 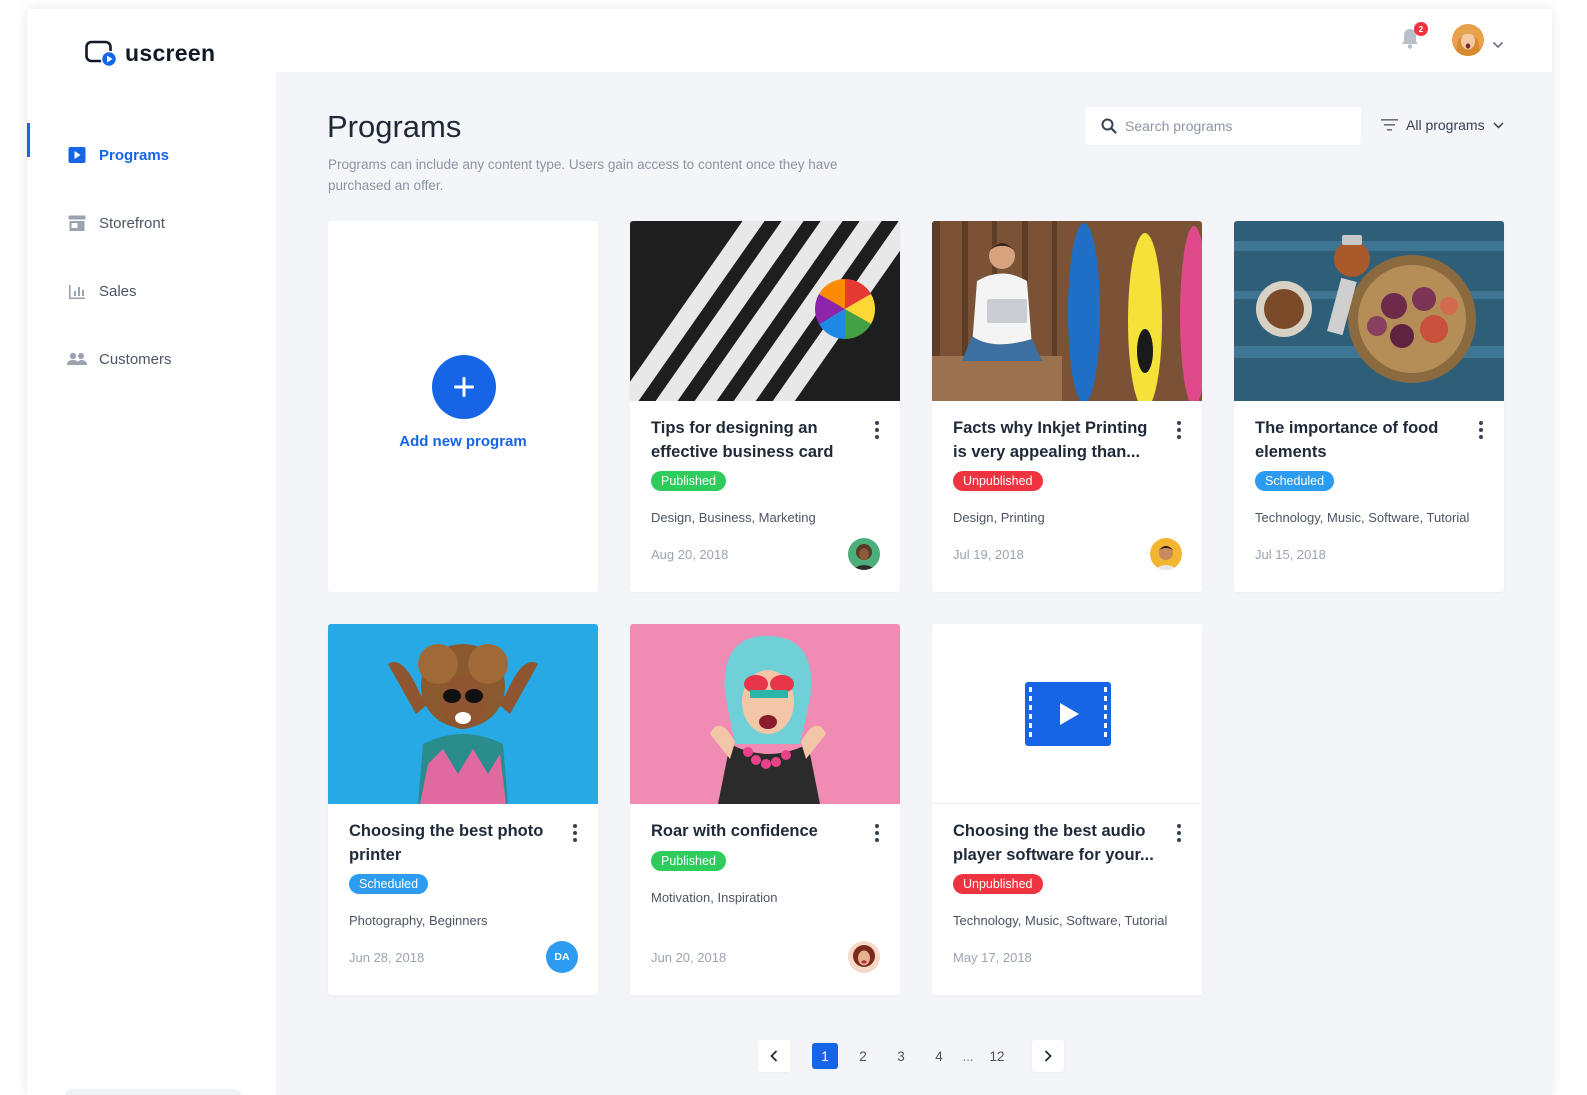 I want to click on plus-icon, so click(x=464, y=387).